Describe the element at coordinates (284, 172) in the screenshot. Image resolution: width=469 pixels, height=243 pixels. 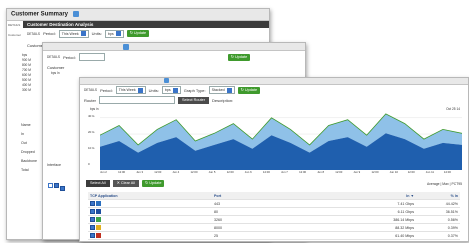
I see `x-tick: Jun 7` at that location.